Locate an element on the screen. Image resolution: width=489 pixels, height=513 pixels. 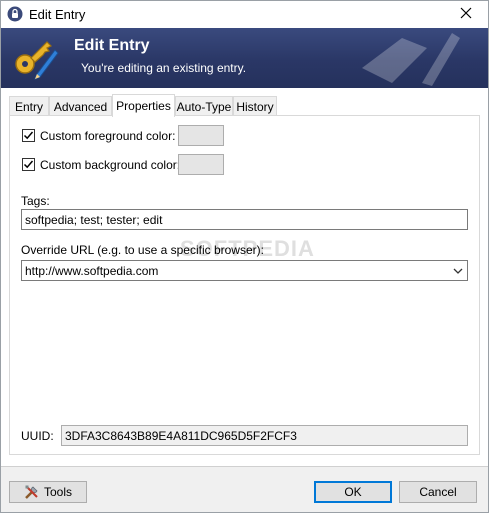
title-bar: Edit Entry is located at coordinates (244, 14).